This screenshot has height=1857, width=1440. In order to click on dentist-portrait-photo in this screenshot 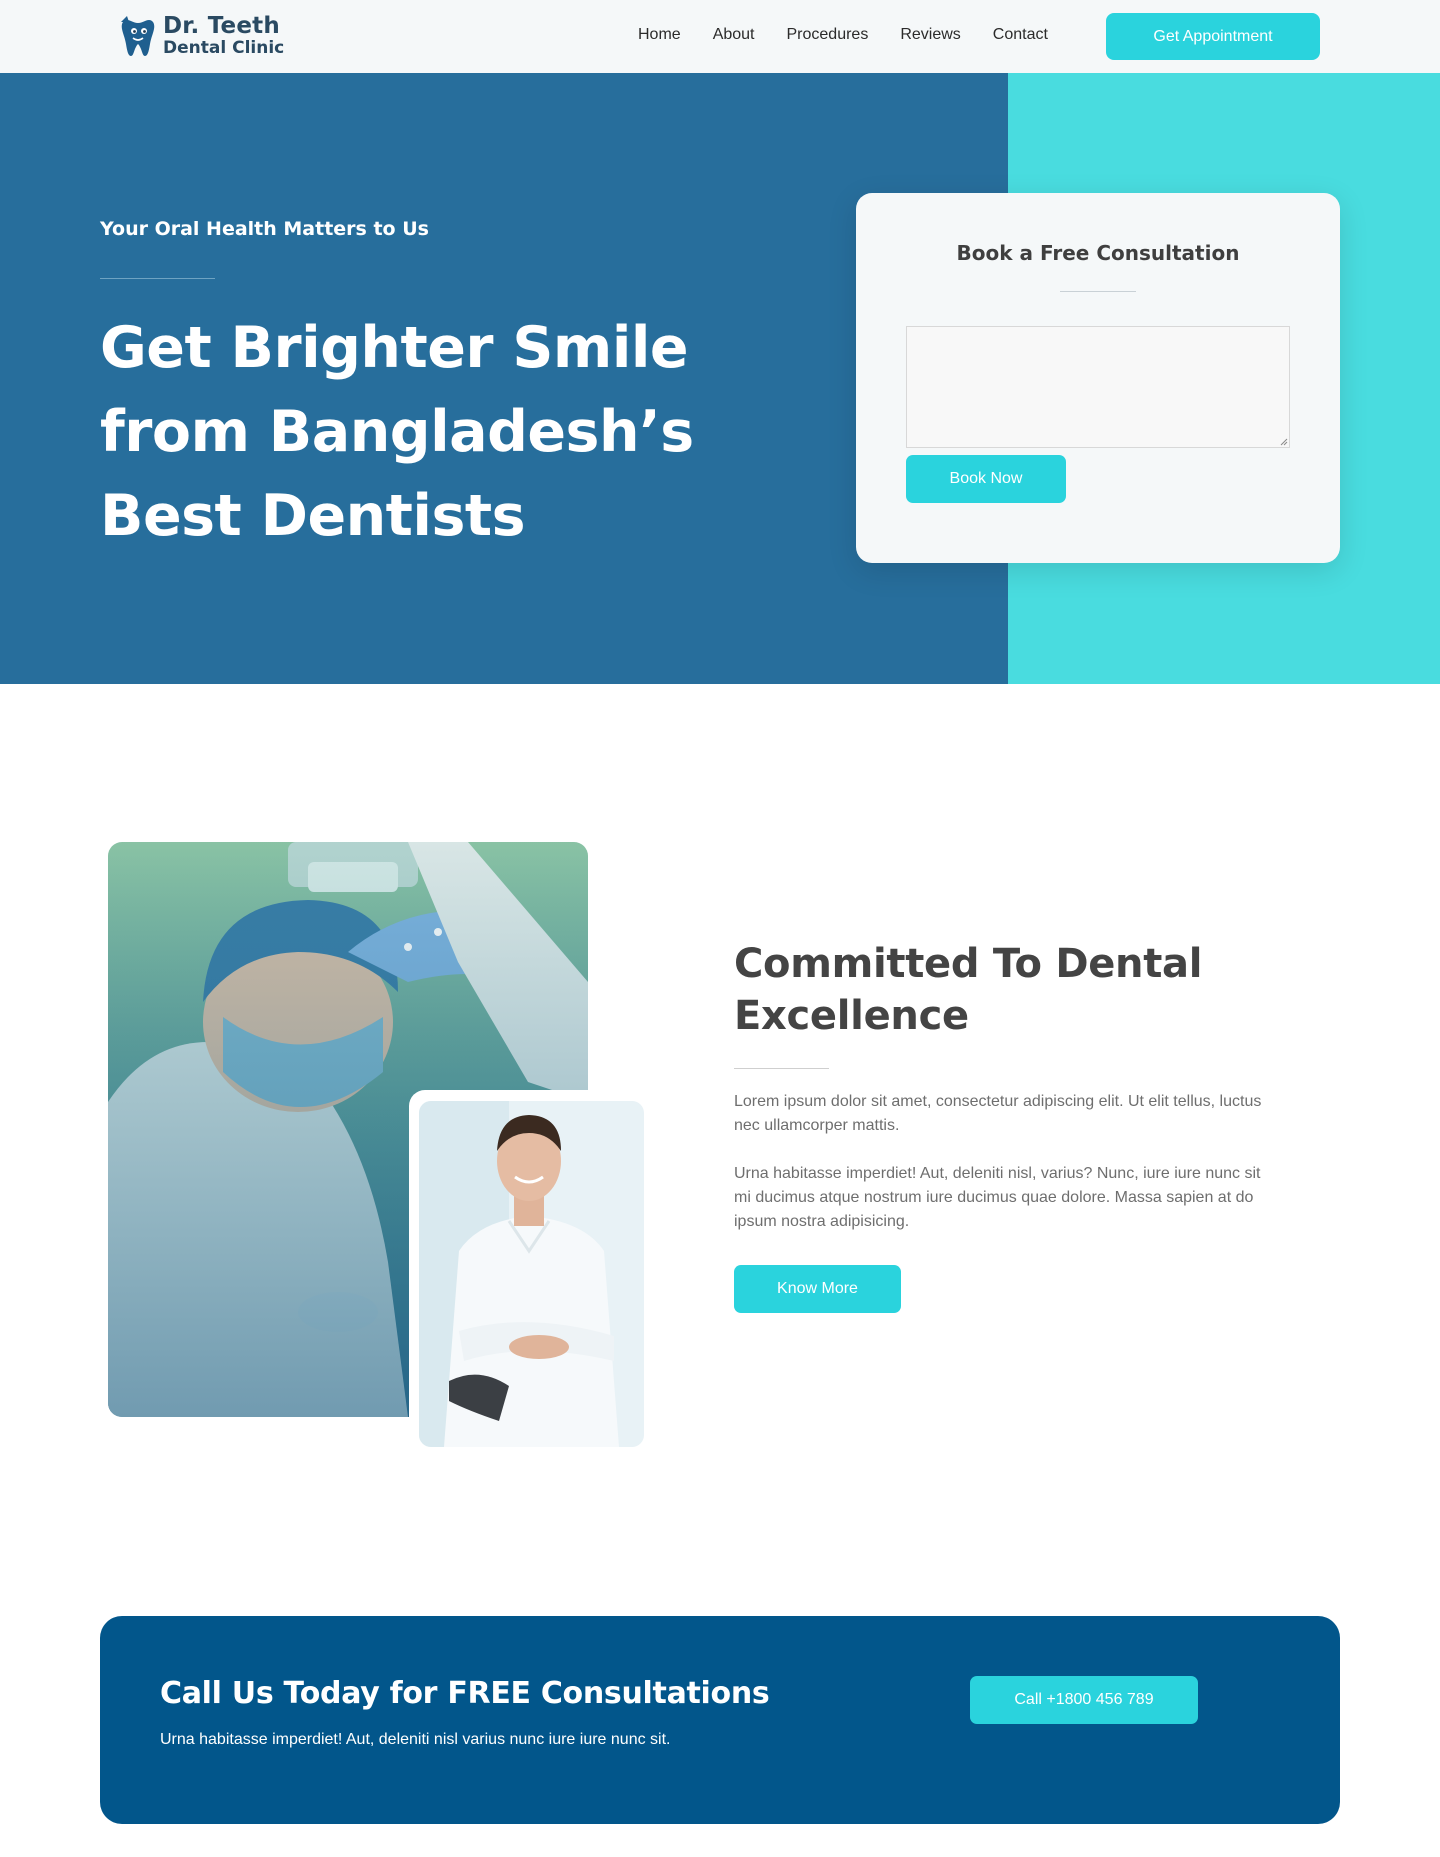, I will do `click(531, 1274)`.